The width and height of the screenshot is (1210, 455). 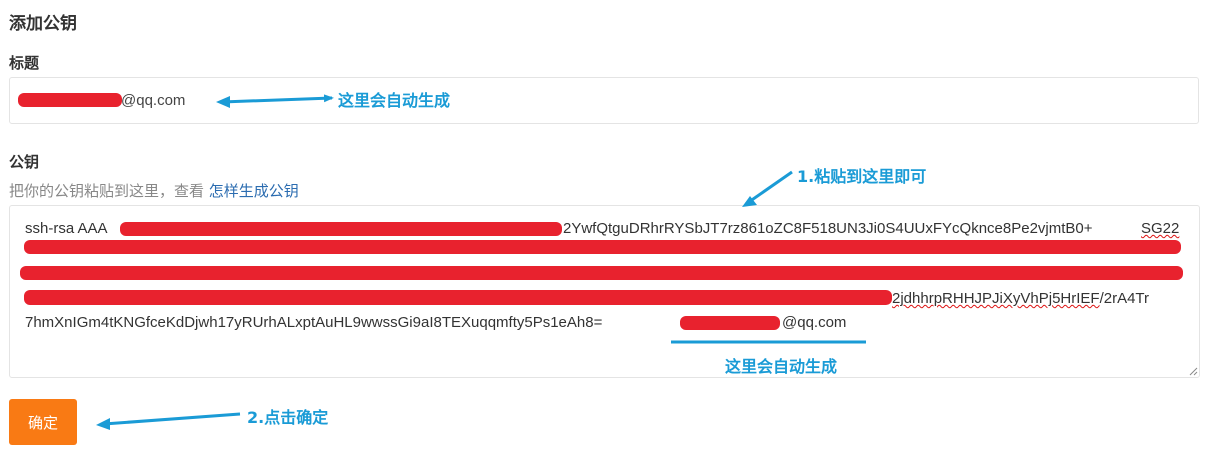 I want to click on page-title: 添加公钥, so click(x=43, y=24).